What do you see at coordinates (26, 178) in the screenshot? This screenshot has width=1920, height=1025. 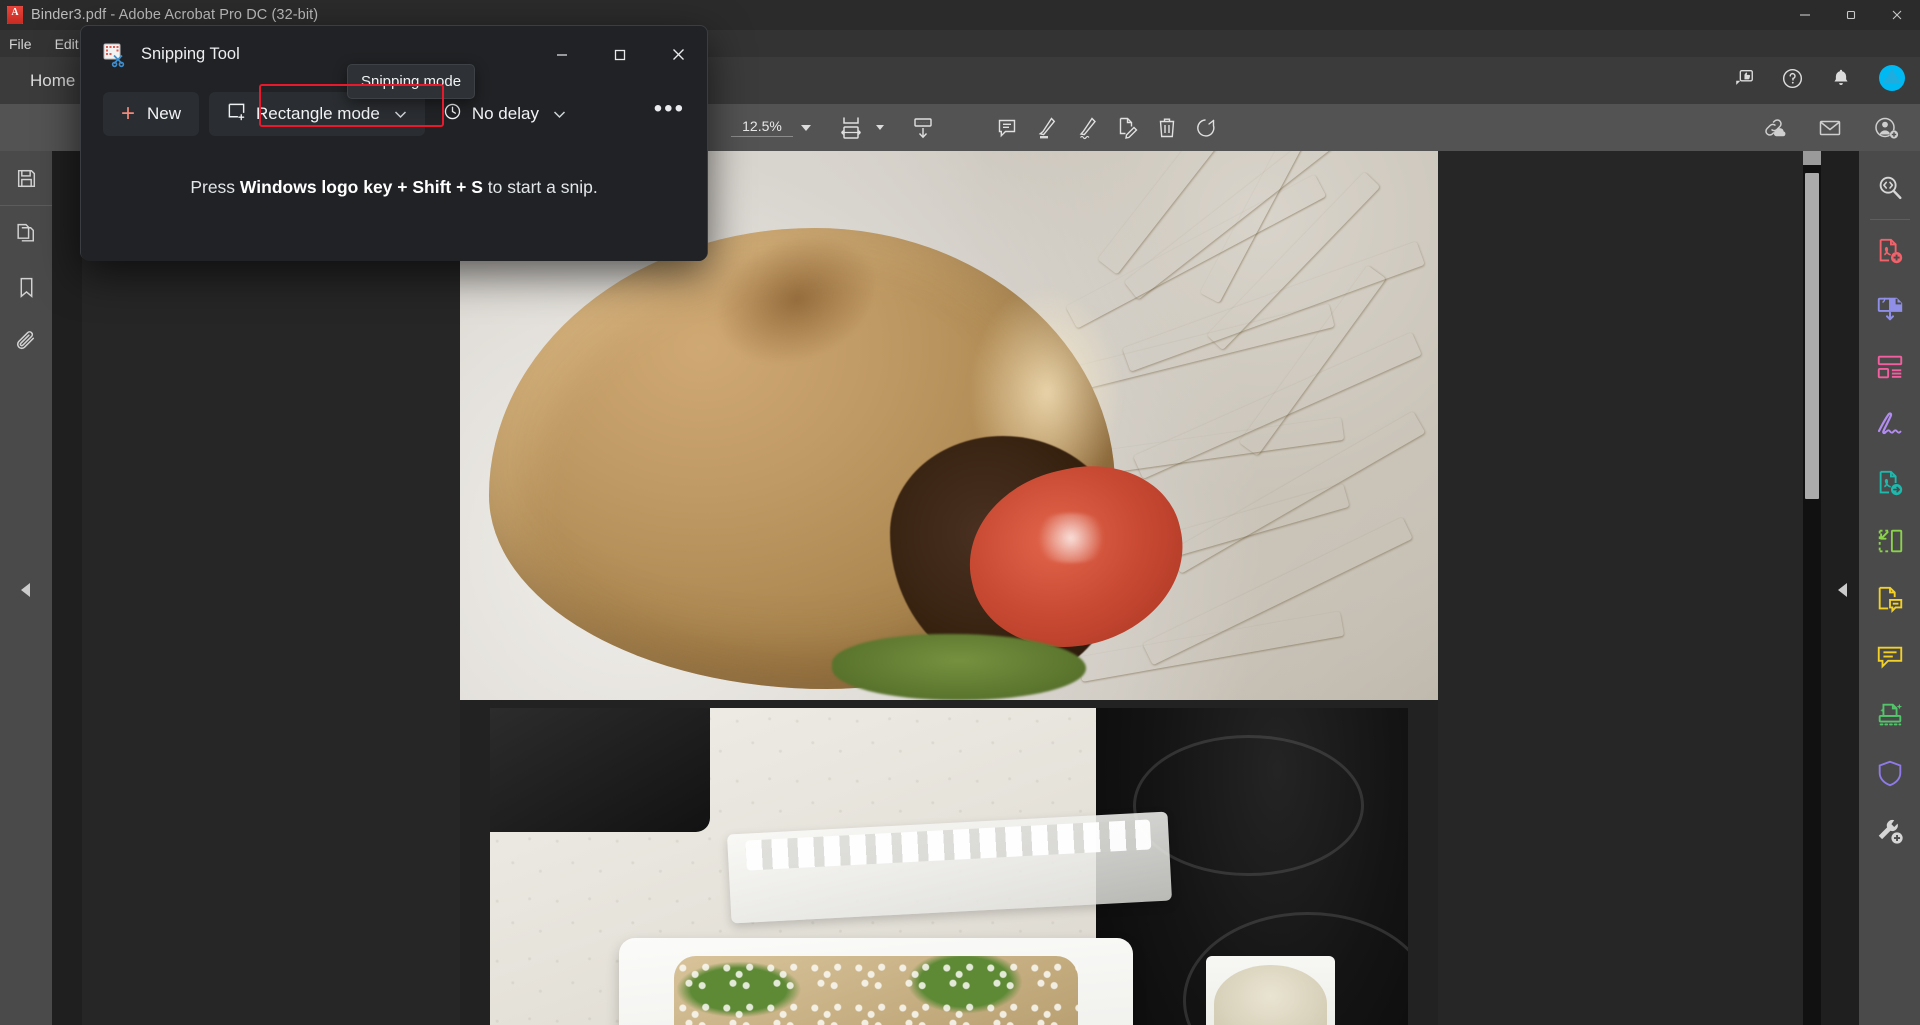 I see `save-icon` at bounding box center [26, 178].